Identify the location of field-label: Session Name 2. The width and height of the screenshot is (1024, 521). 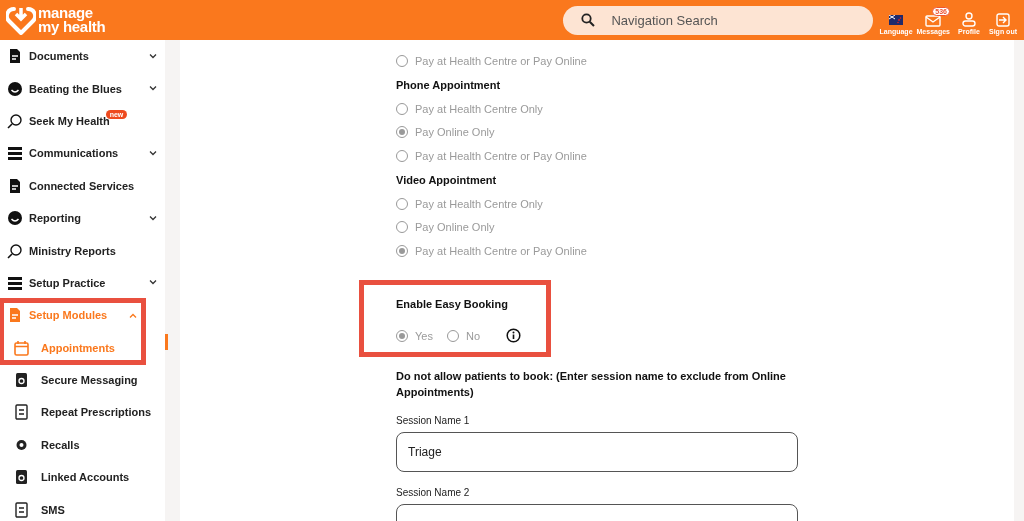
(433, 492).